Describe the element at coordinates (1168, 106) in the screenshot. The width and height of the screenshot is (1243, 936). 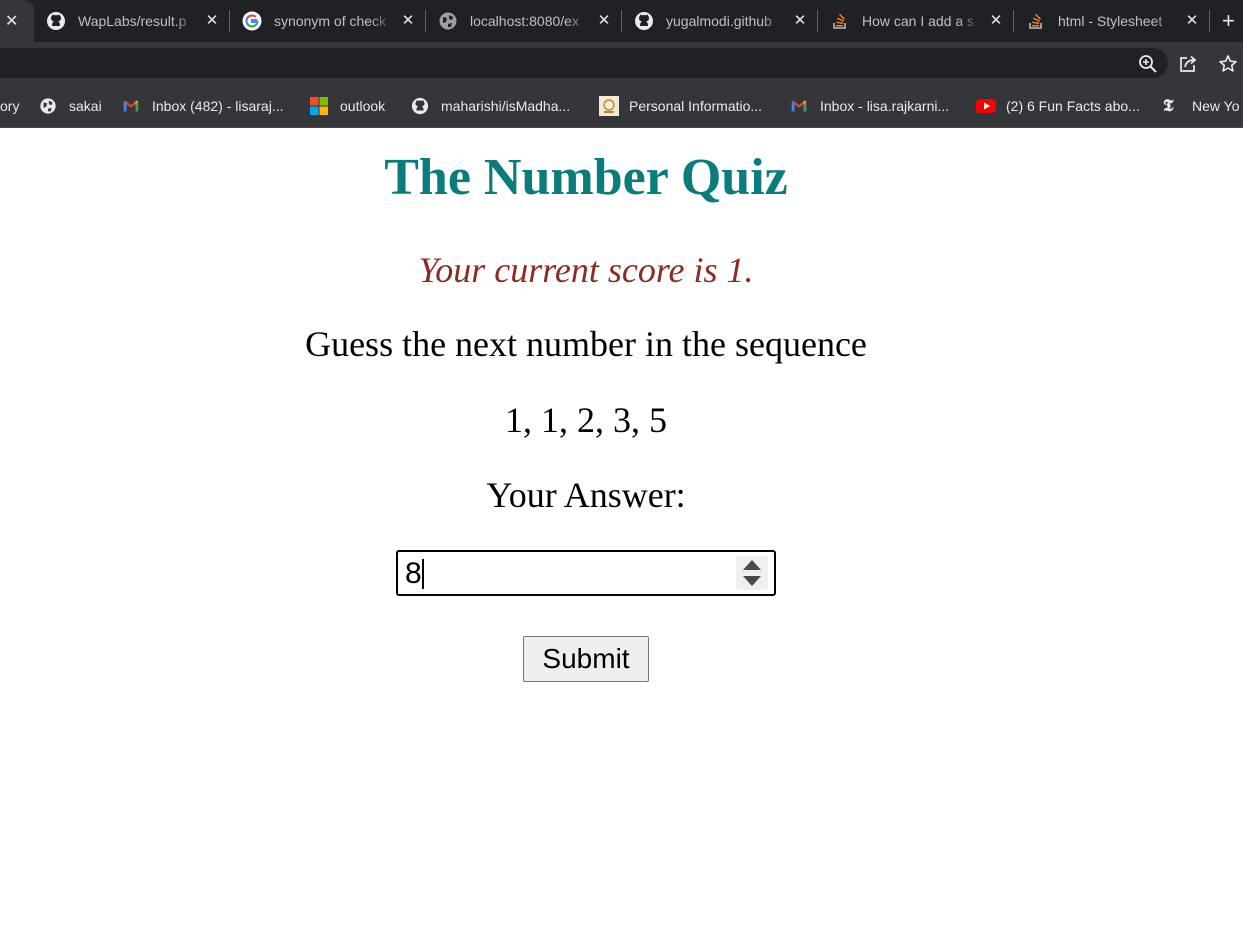
I see `nytimes-icon: 𝕿` at that location.